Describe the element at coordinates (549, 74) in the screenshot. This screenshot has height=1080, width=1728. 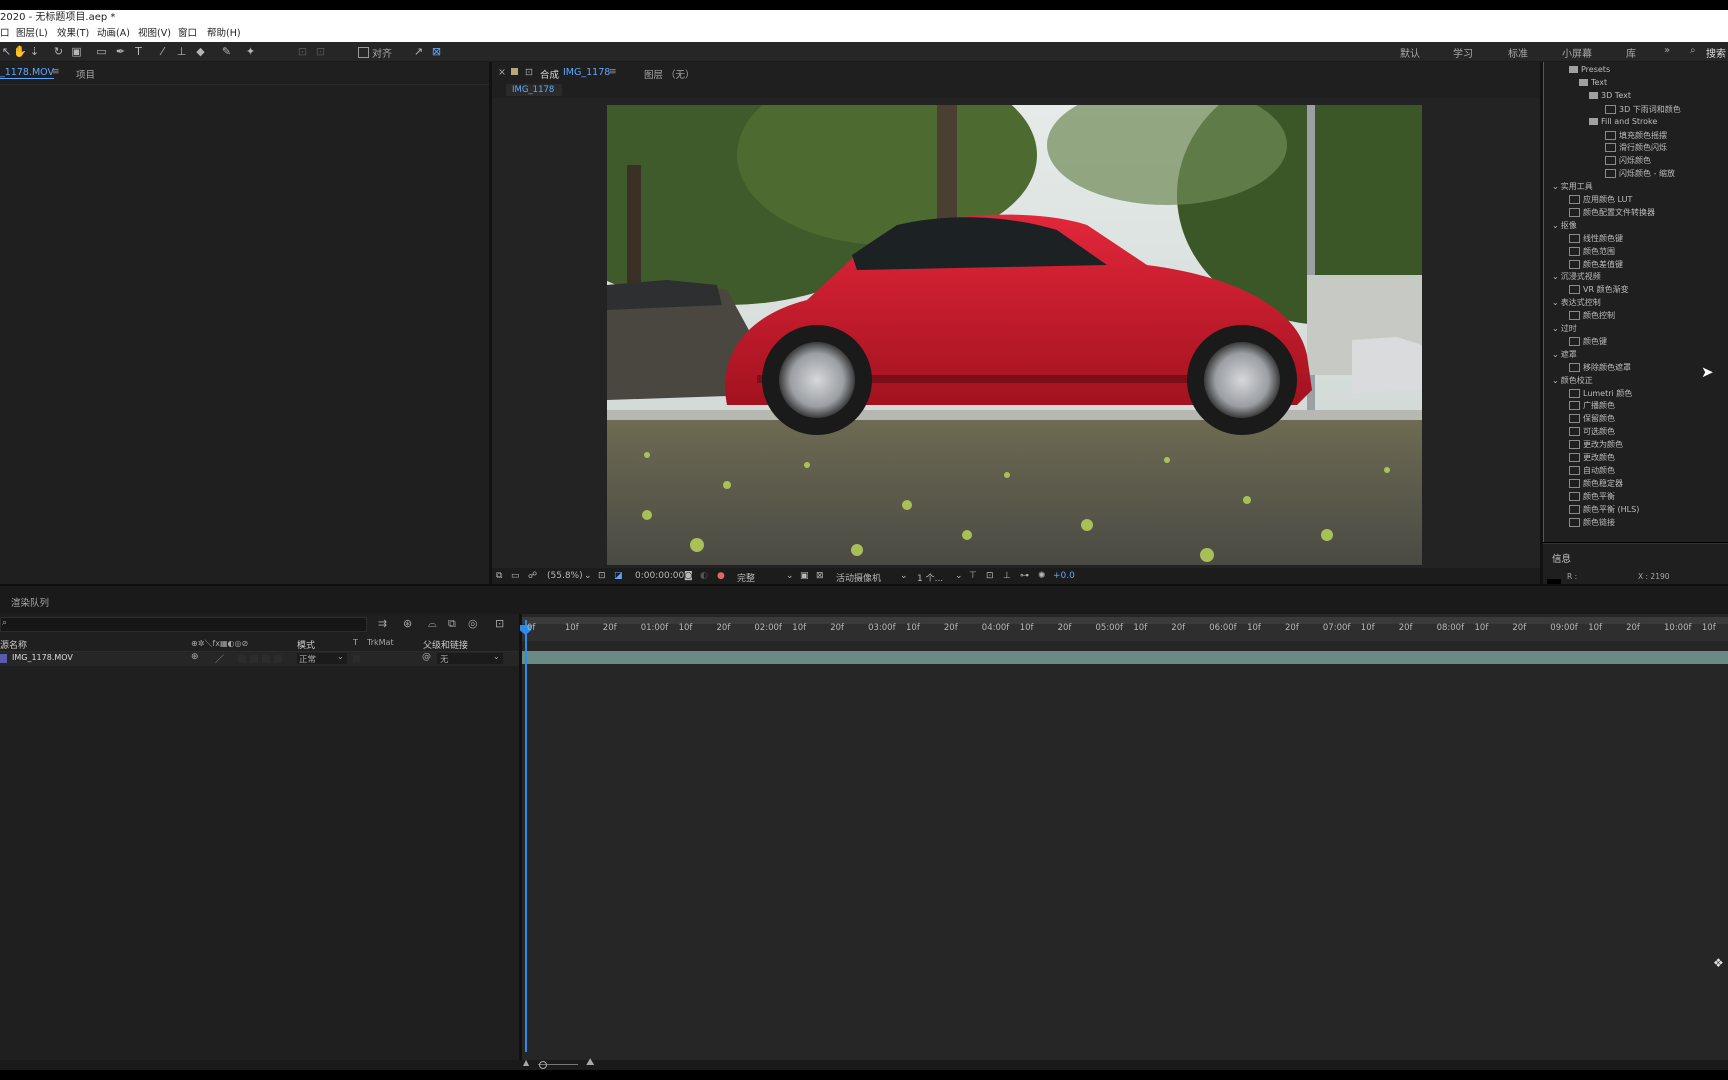
I see `comp-tab-prefix: 合成` at that location.